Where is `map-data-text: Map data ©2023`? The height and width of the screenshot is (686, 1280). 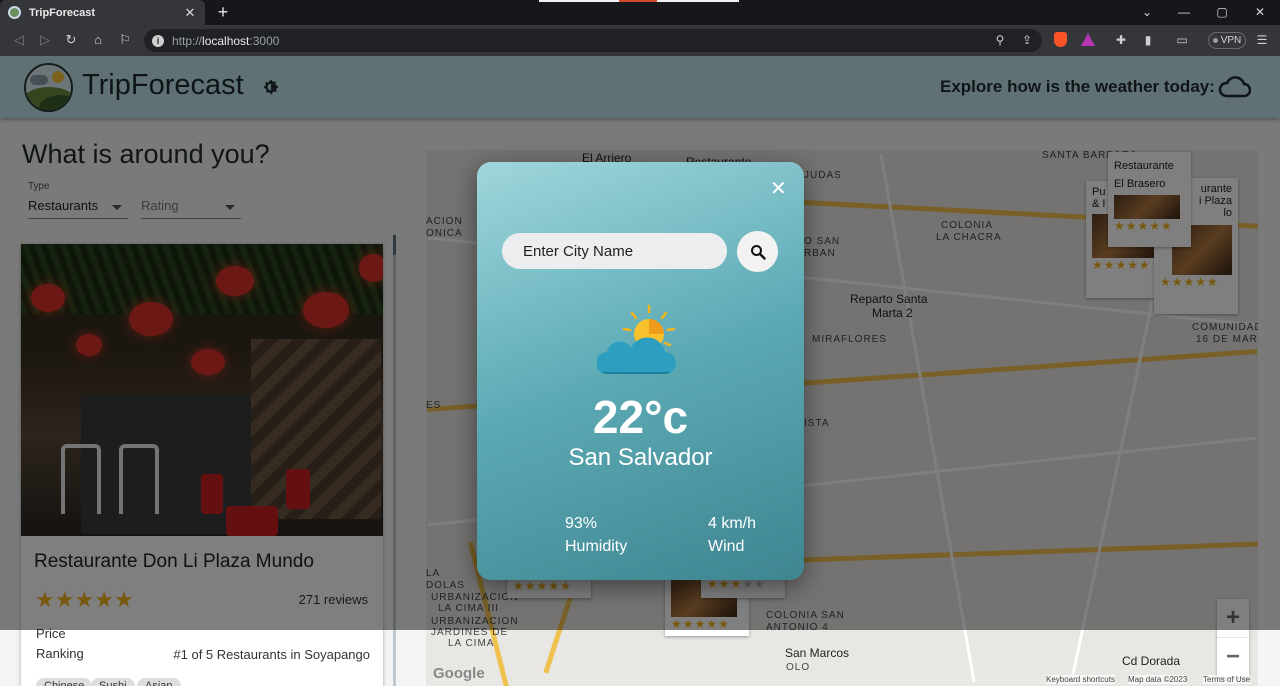
map-data-text: Map data ©2023 is located at coordinates (1158, 679).